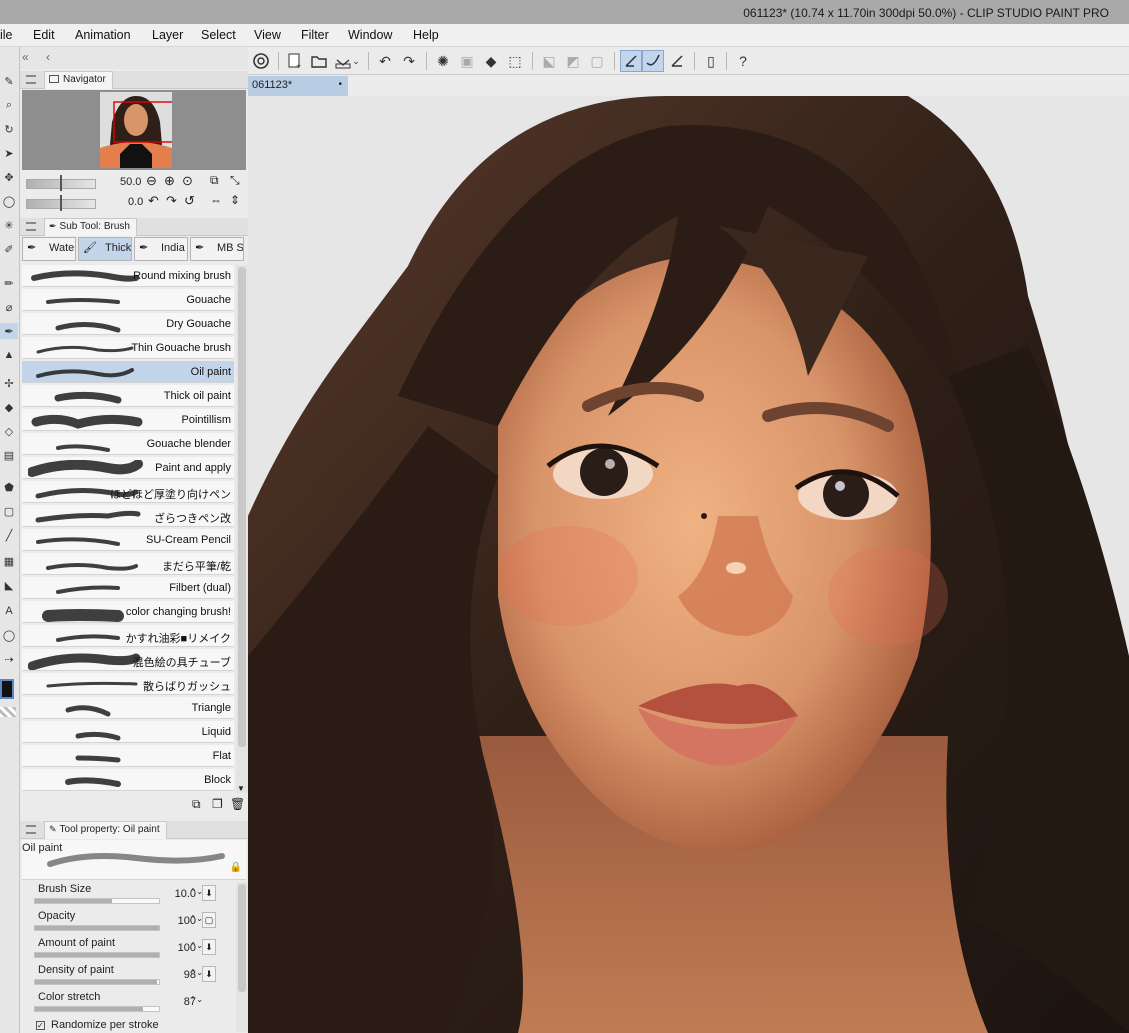 The height and width of the screenshot is (1033, 1129). I want to click on hand-icon: ↻, so click(9, 129).